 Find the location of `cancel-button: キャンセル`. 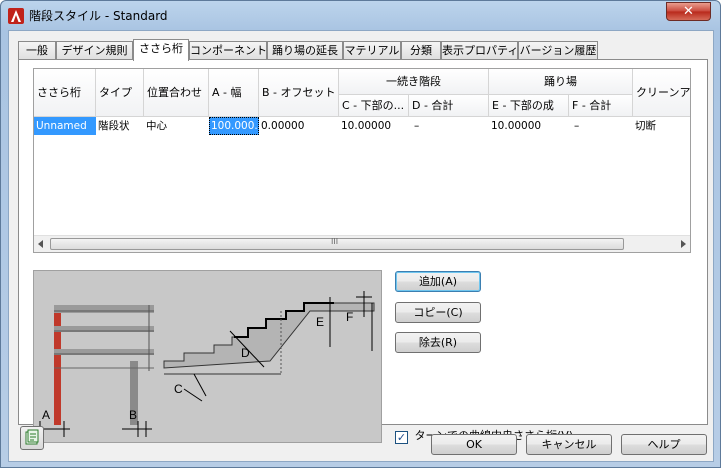

cancel-button: キャンセル is located at coordinates (569, 444).